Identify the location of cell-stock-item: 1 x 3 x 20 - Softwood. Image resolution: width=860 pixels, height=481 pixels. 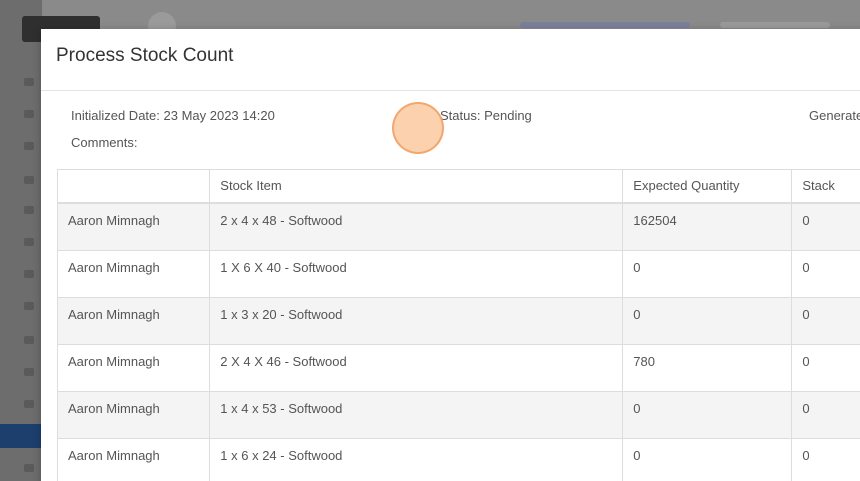
(416, 320).